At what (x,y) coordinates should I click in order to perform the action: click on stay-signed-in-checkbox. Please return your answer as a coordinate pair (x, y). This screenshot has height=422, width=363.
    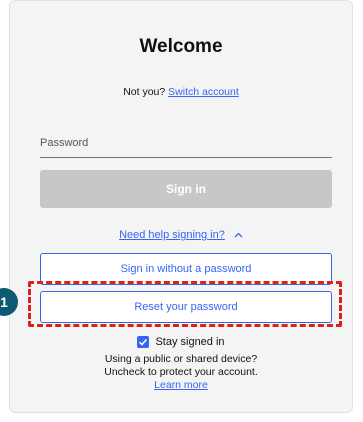
    Looking at the image, I should click on (143, 342).